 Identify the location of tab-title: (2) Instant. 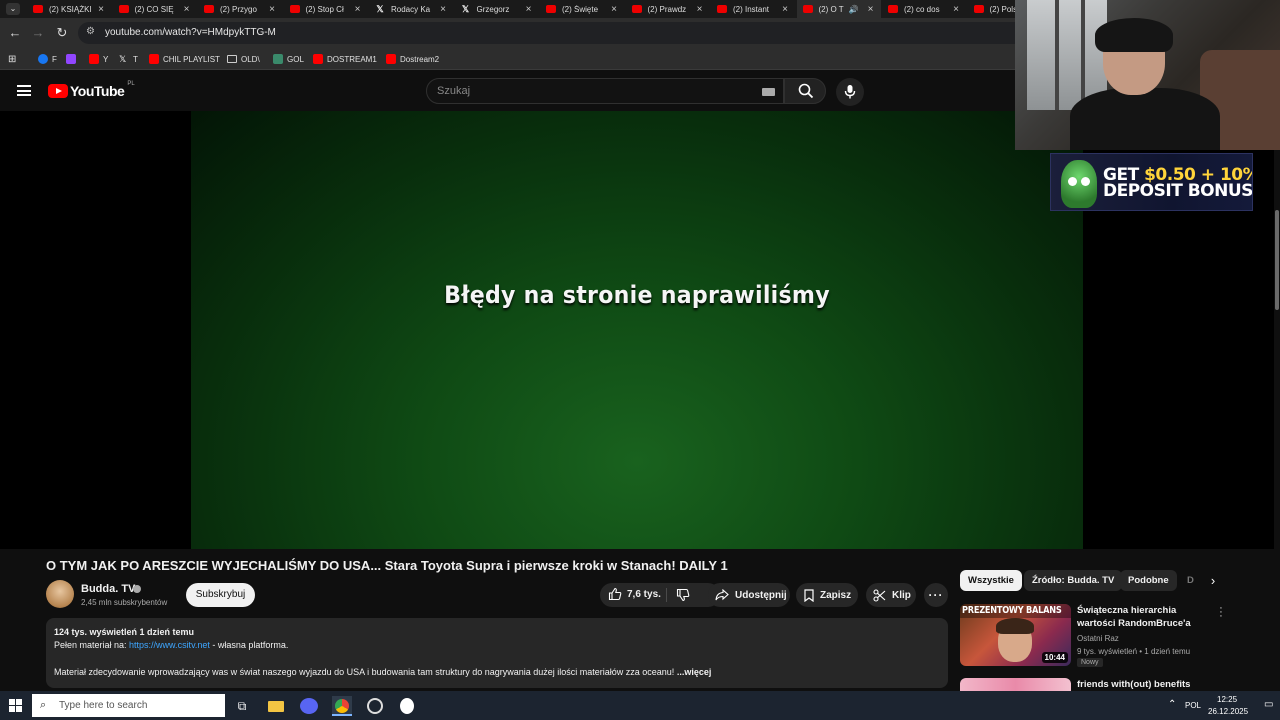
(751, 9).